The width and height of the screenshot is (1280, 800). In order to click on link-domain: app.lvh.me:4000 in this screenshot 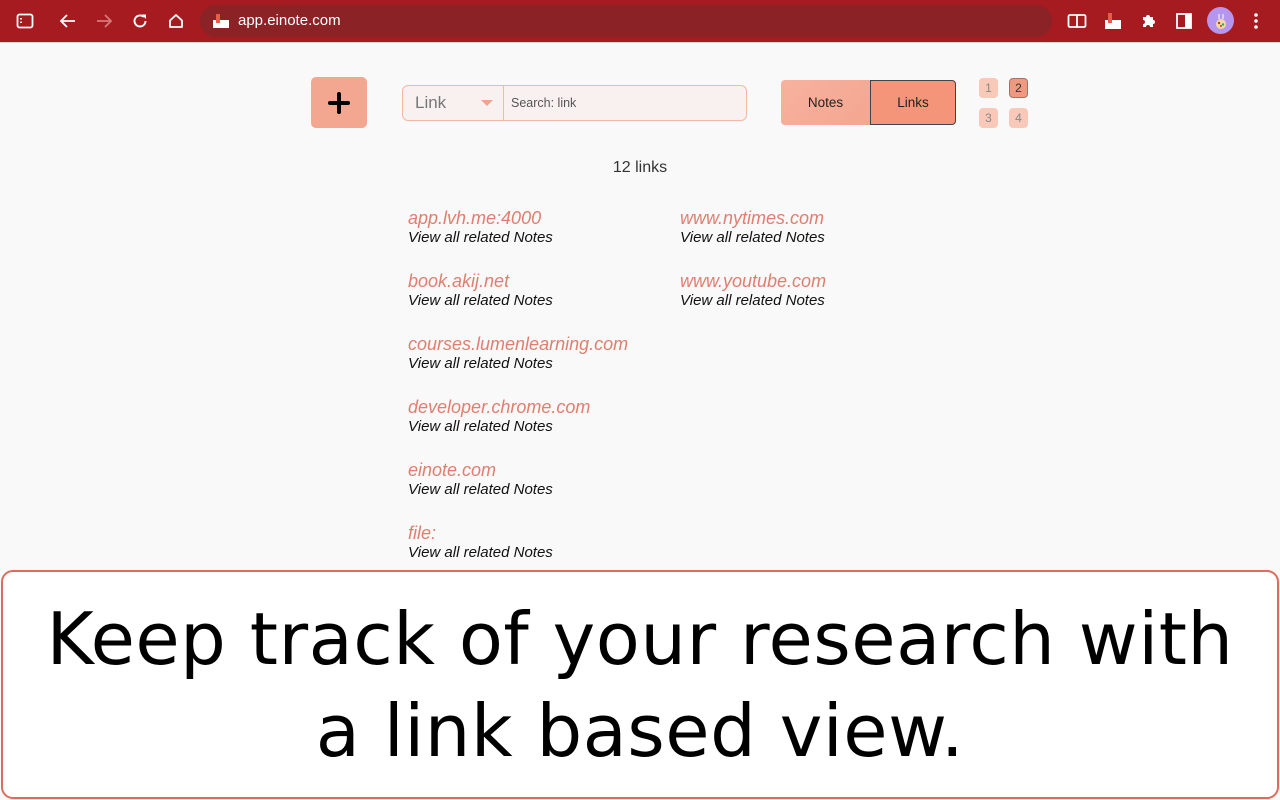, I will do `click(538, 218)`.